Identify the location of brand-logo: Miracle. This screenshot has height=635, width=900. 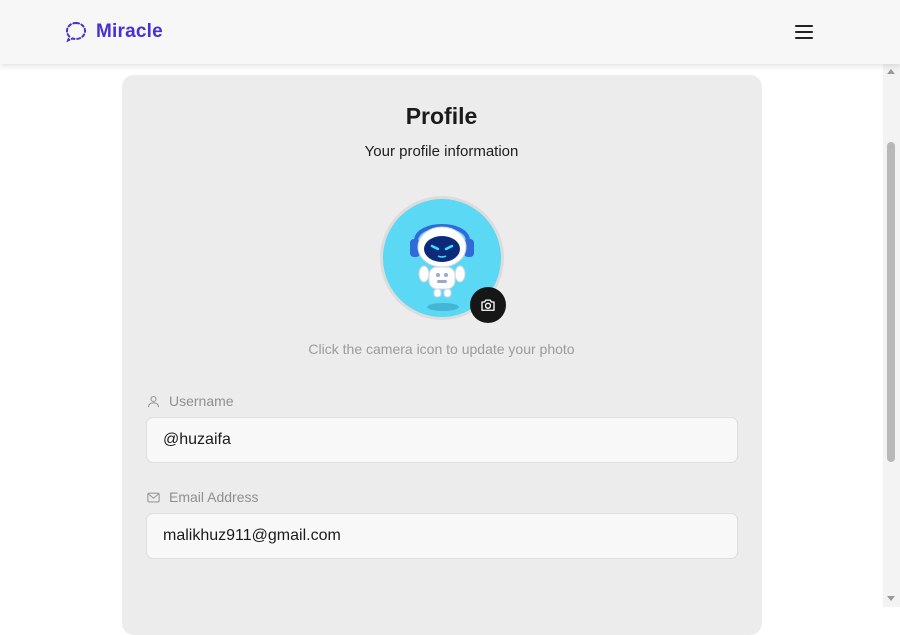
(113, 32).